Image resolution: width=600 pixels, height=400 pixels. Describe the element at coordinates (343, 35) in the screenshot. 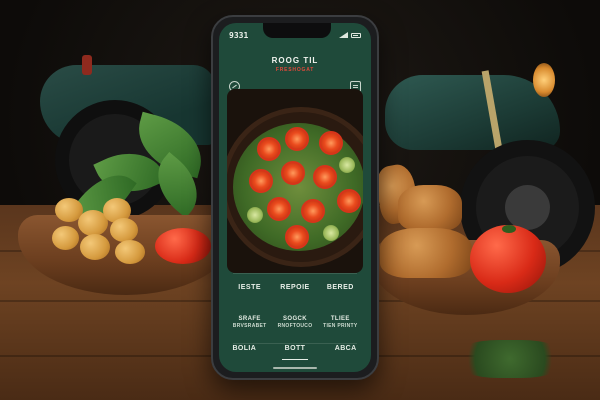

I see `signal-icon` at that location.